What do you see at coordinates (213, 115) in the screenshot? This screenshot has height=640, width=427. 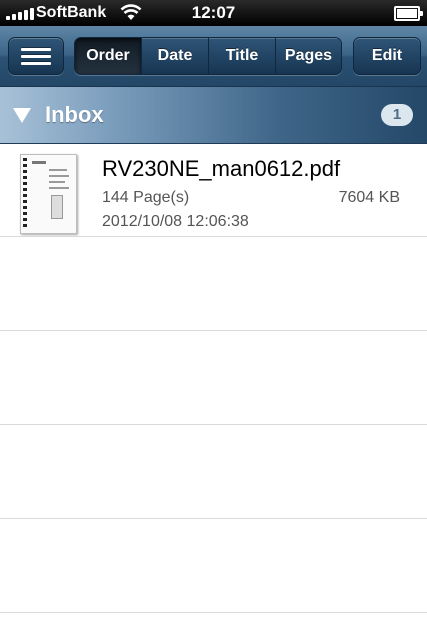 I see `inbox-section-header: Inbox` at bounding box center [213, 115].